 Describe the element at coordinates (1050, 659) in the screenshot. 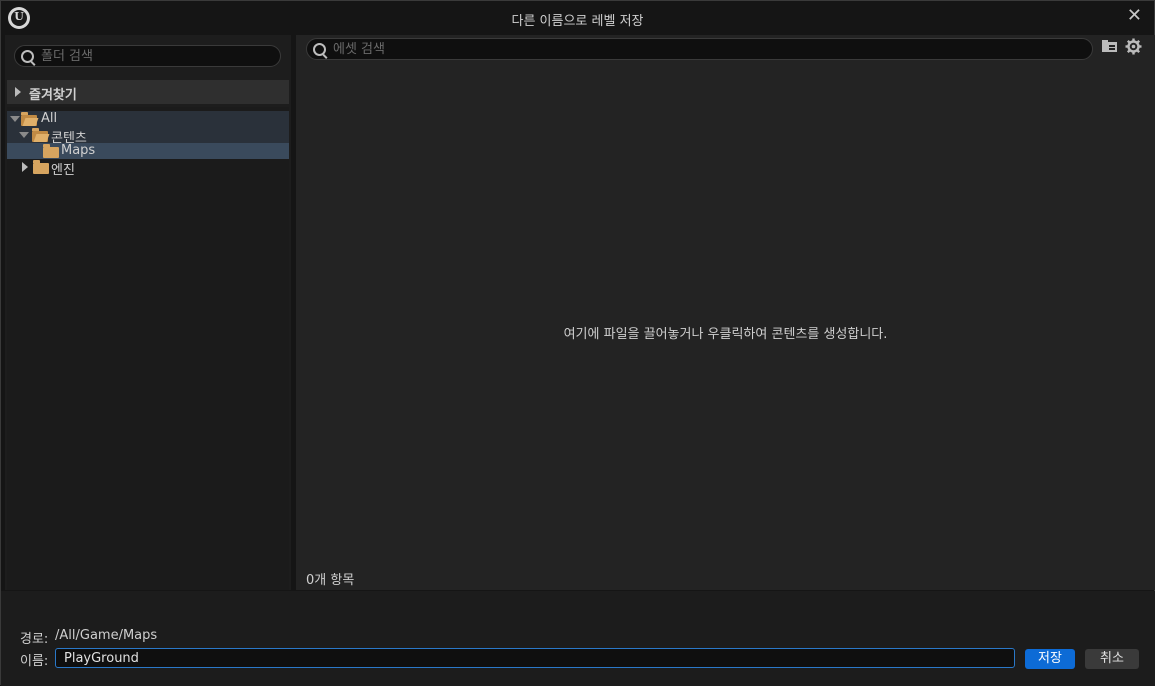

I see `save-button: 저장` at that location.